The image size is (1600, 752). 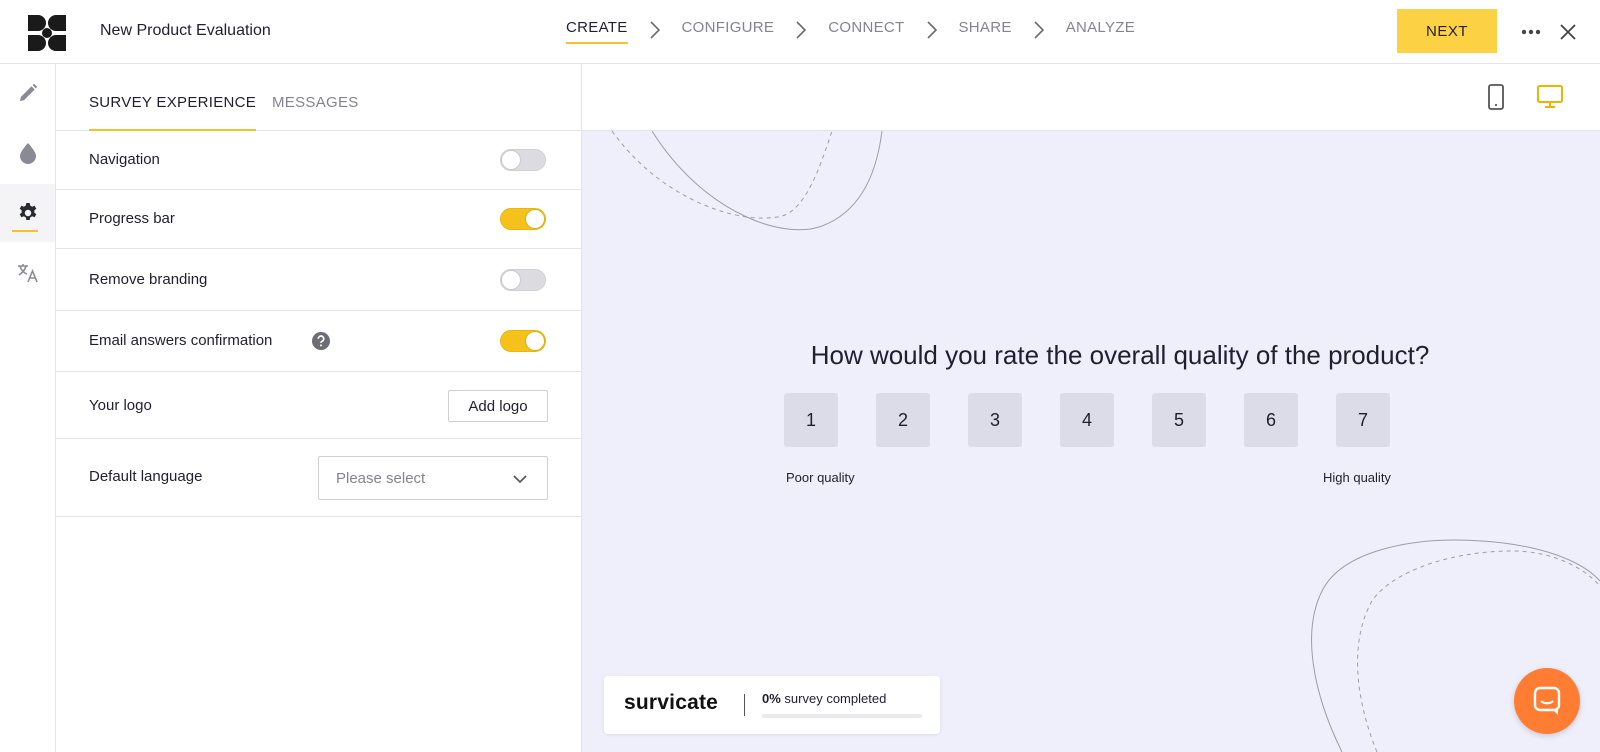 I want to click on progress-card: survicate 0% survey completed, so click(x=772, y=705).